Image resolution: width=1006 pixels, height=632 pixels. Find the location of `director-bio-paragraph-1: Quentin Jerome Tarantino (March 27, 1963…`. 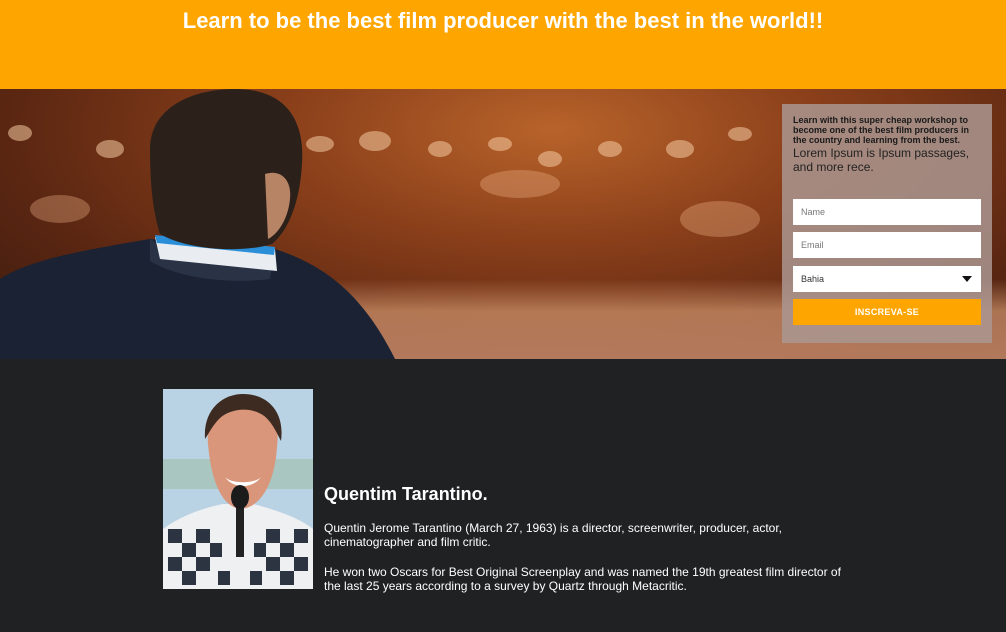

director-bio-paragraph-1: Quentin Jerome Tarantino (March 27, 1963… is located at coordinates (553, 535).